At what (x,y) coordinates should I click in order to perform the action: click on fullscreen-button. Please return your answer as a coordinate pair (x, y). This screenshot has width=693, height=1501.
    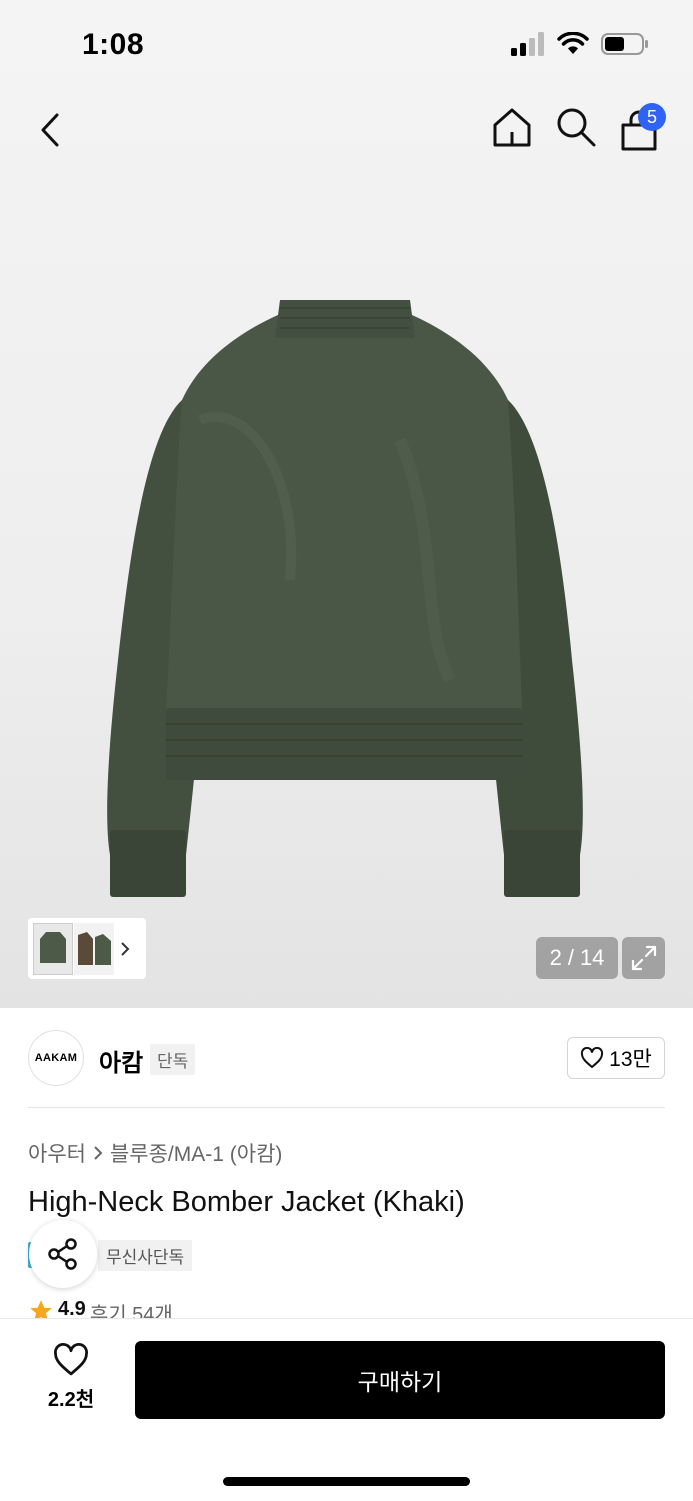
    Looking at the image, I should click on (643, 958).